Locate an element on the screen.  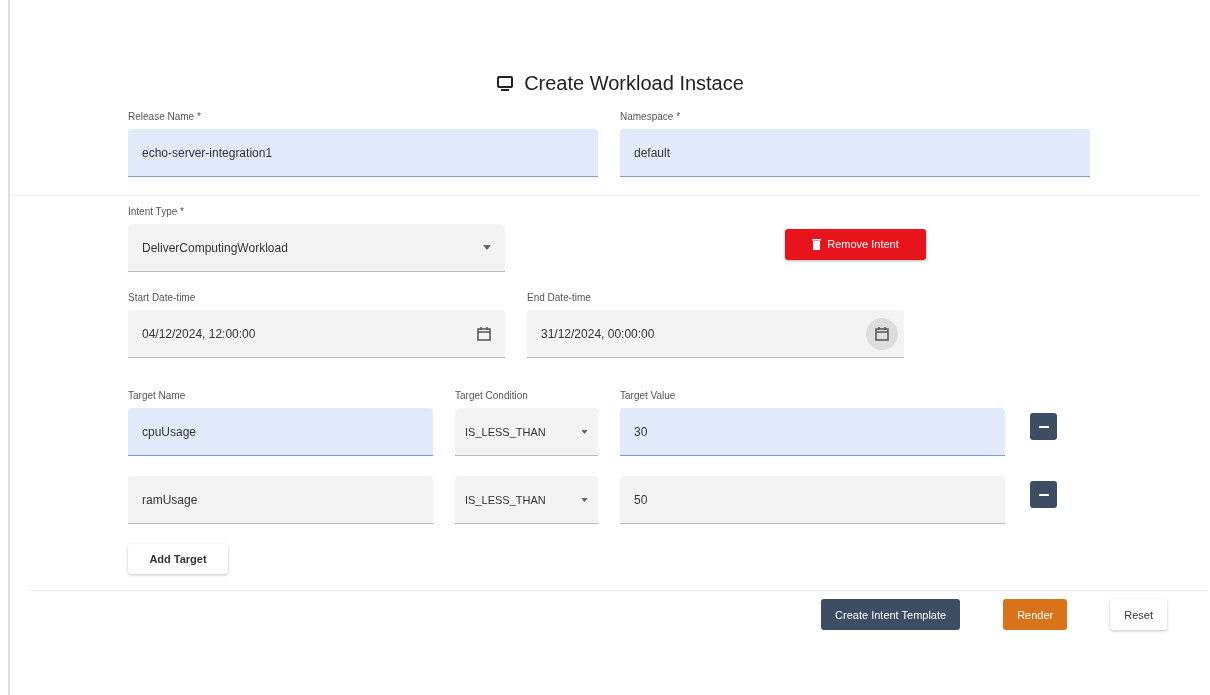
field-label: End Date-time is located at coordinates (559, 297).